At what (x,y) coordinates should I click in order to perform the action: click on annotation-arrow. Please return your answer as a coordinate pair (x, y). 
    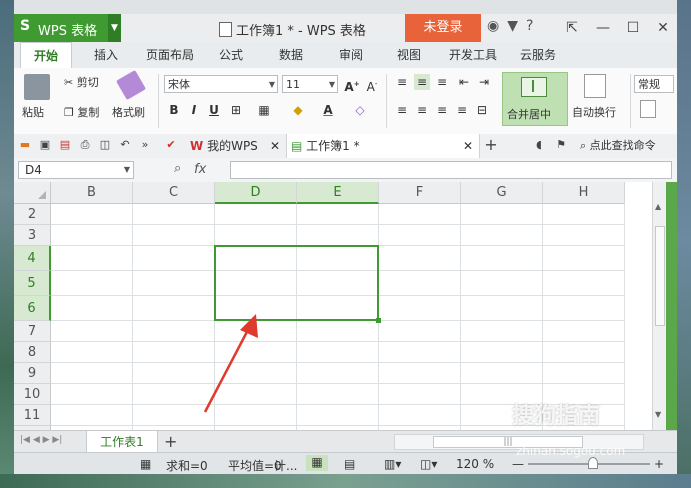
    Looking at the image, I should click on (230, 363).